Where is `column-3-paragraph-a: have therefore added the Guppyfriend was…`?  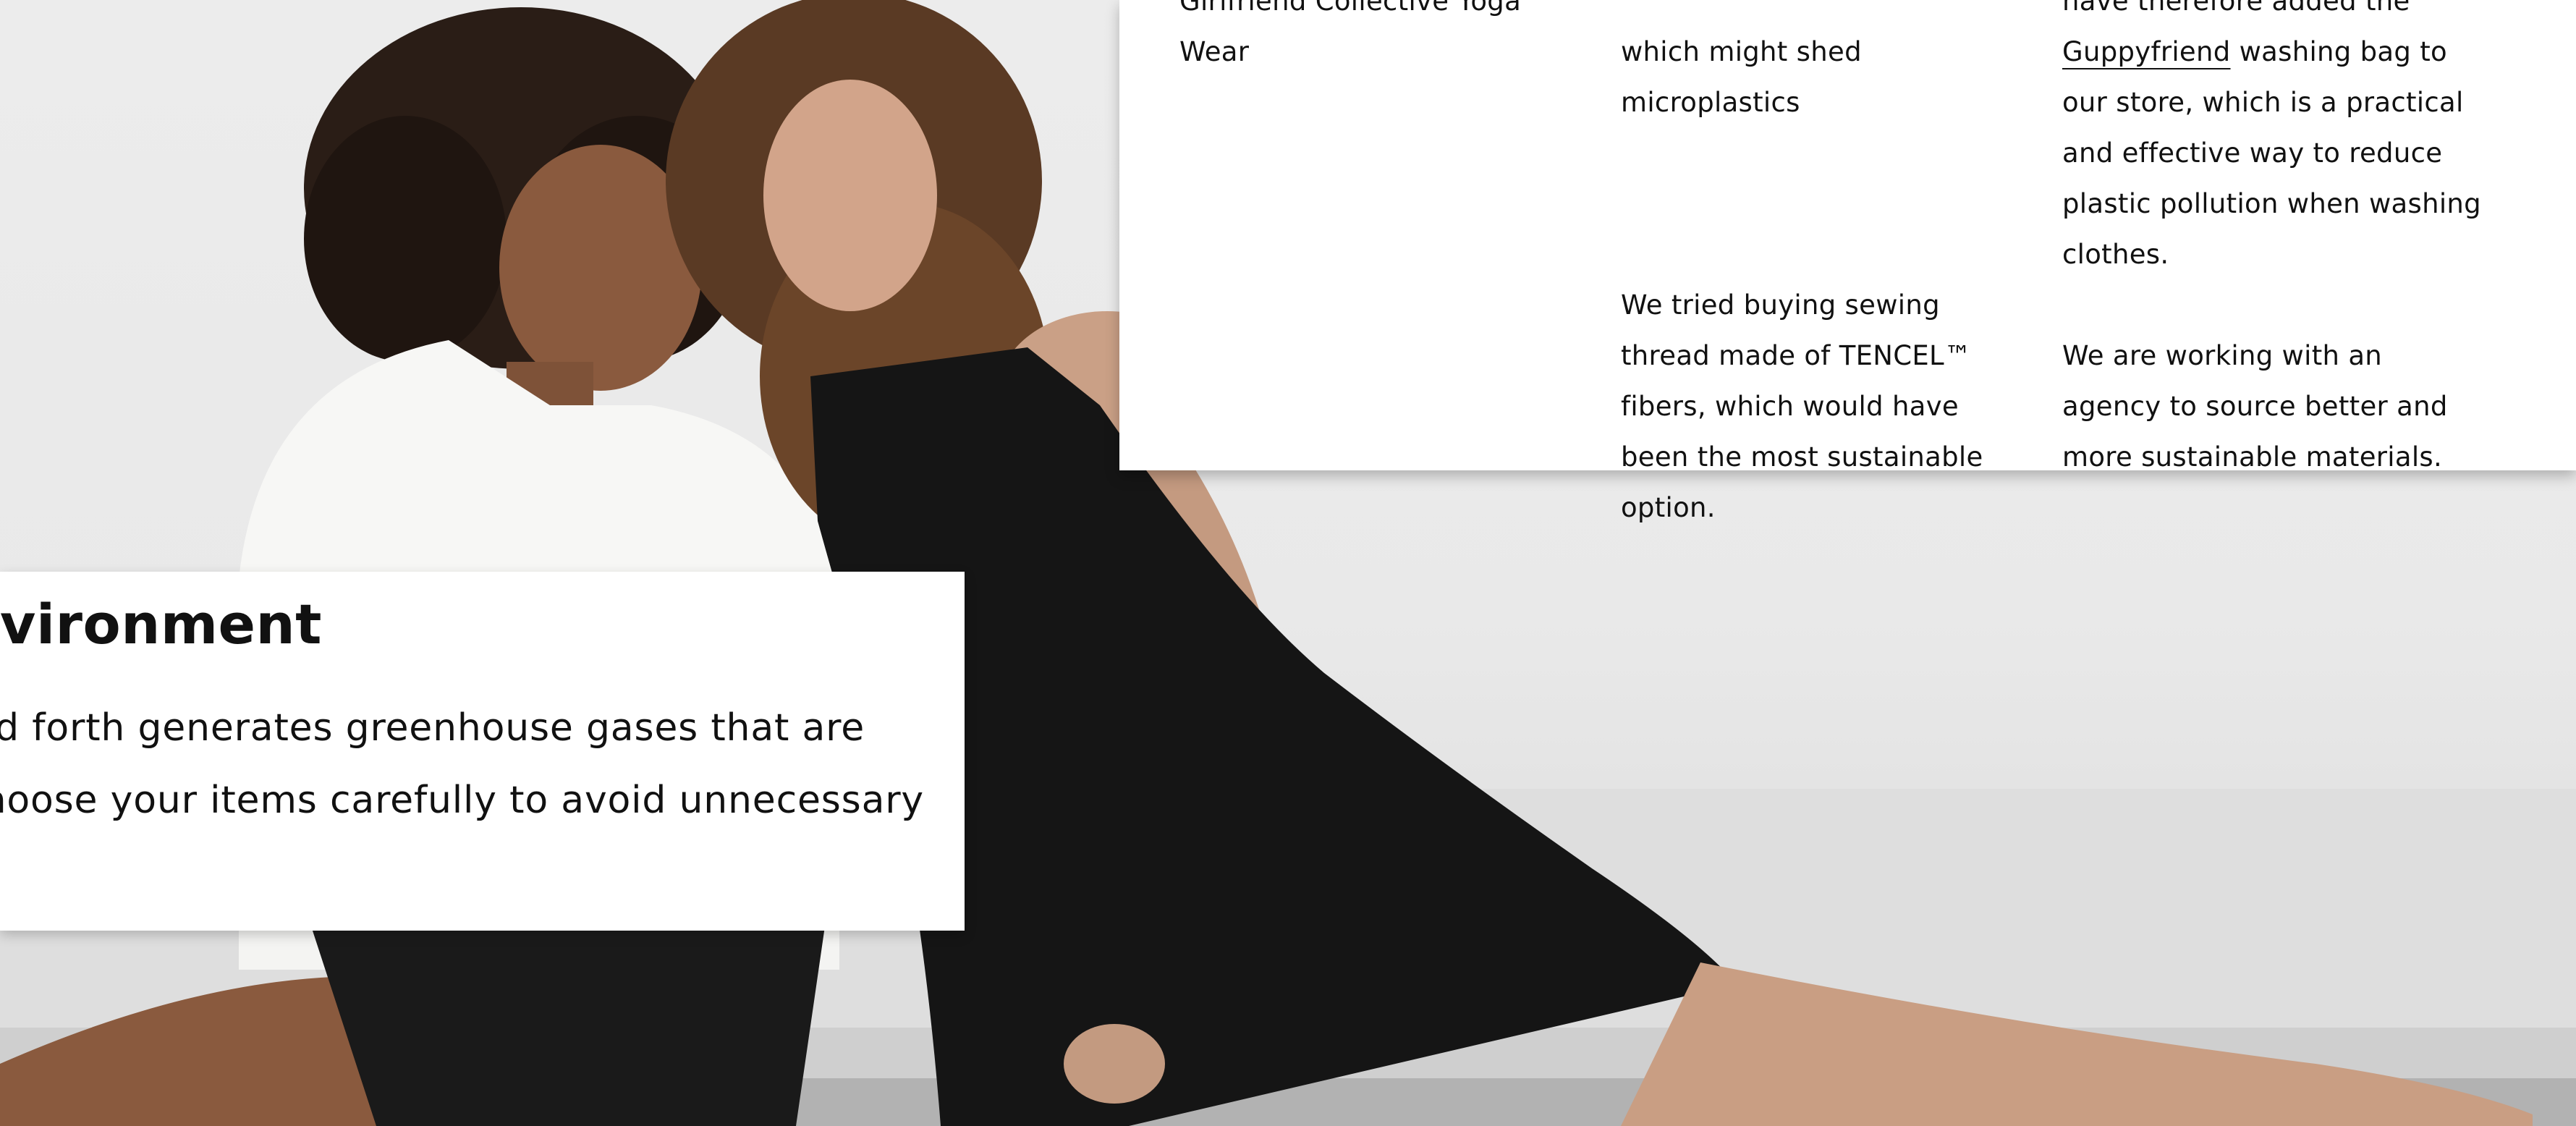
column-3-paragraph-a: have therefore added the Guppyfriend was… is located at coordinates (2272, 140).